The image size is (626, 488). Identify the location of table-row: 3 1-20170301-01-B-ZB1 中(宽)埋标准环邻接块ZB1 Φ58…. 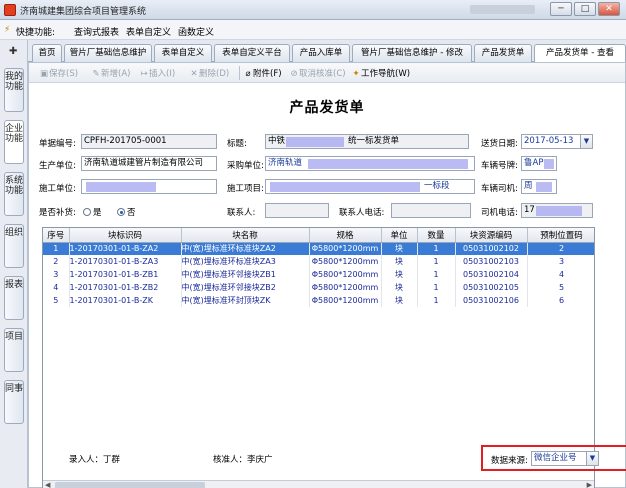
(318, 274).